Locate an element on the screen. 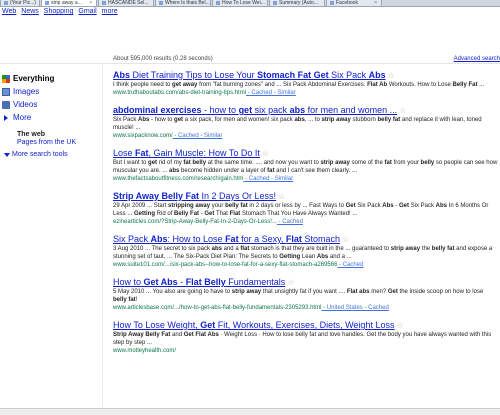  nav-item-everything: Everything is located at coordinates (52, 78).